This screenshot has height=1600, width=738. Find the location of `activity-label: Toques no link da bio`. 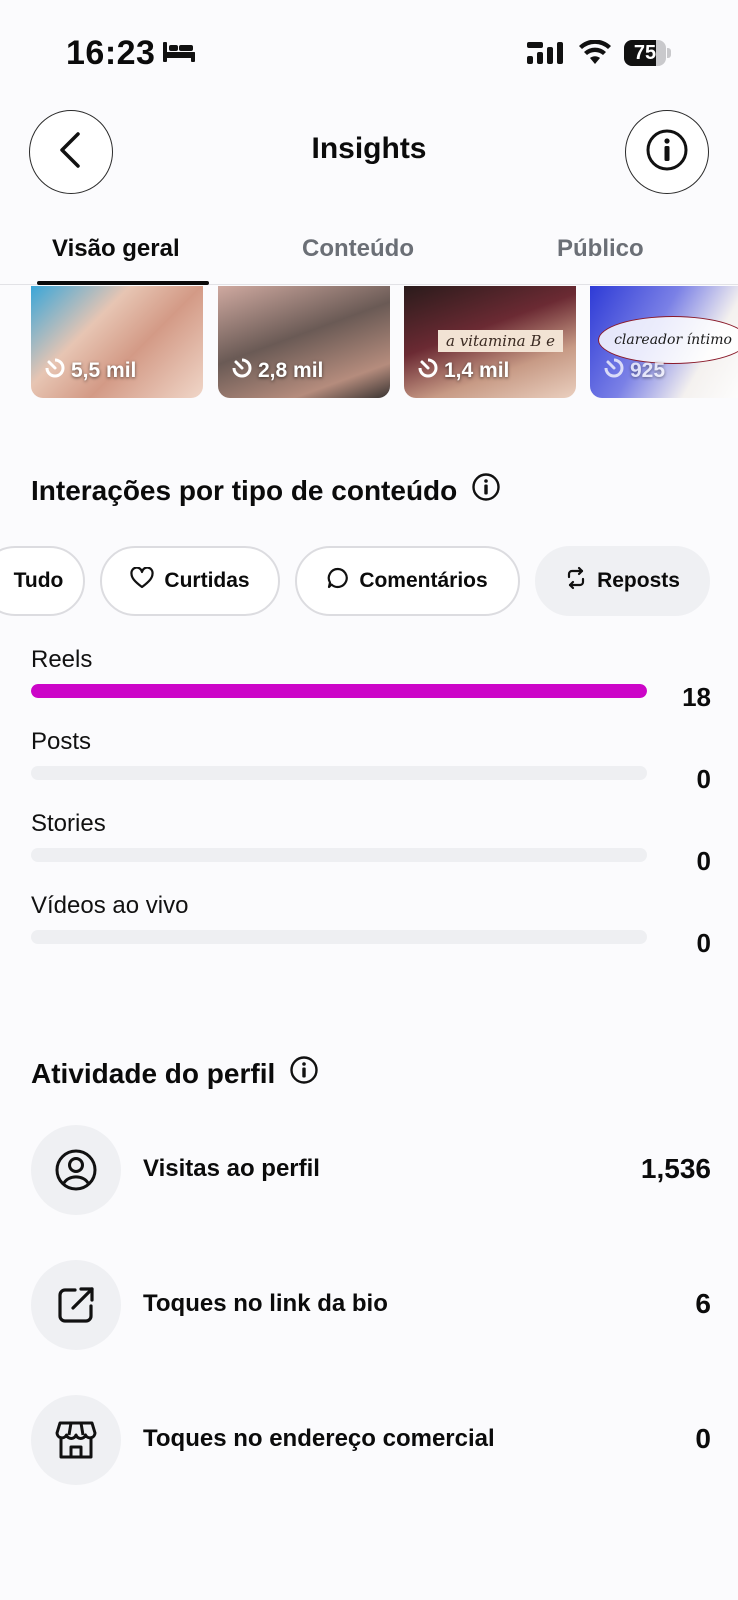

activity-label: Toques no link da bio is located at coordinates (265, 1303).